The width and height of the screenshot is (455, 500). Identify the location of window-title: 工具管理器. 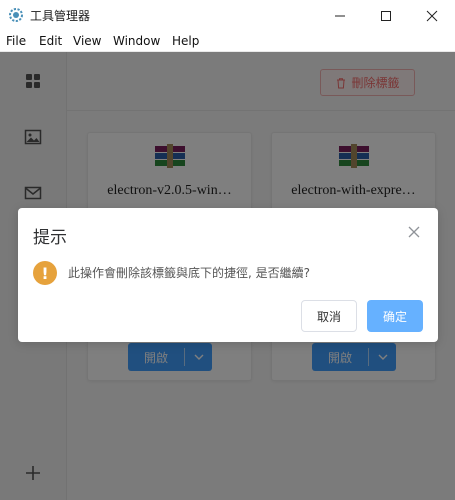
(60, 16).